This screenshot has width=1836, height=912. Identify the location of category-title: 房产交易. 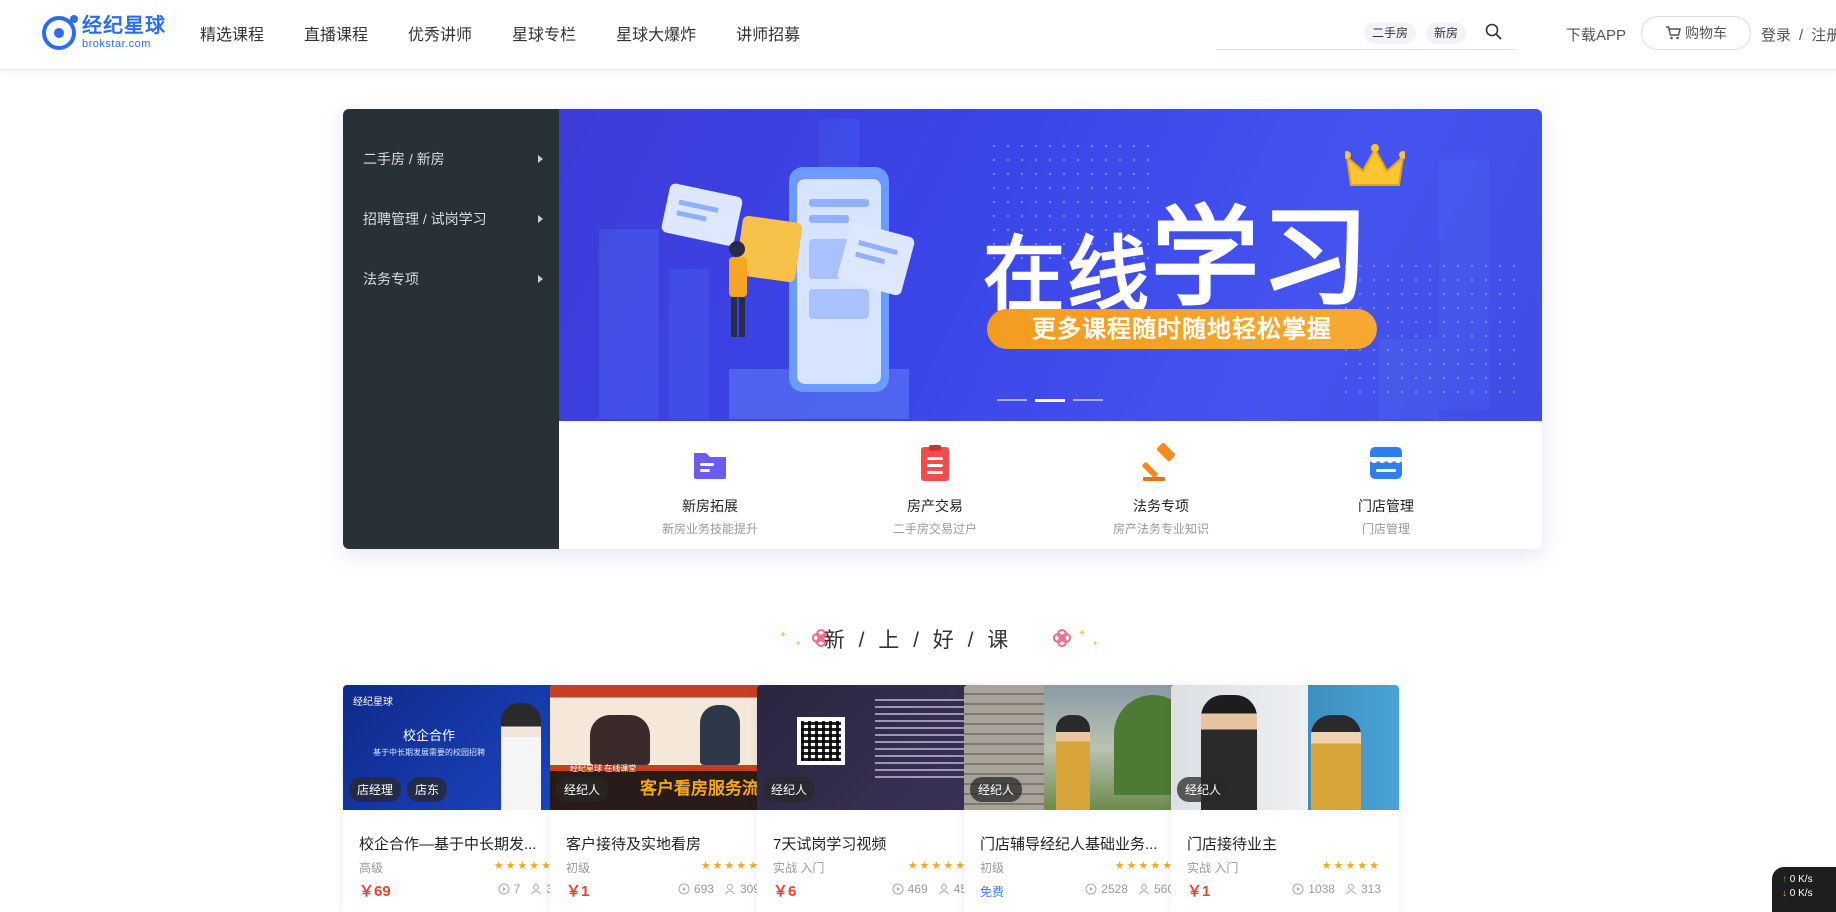
(935, 506).